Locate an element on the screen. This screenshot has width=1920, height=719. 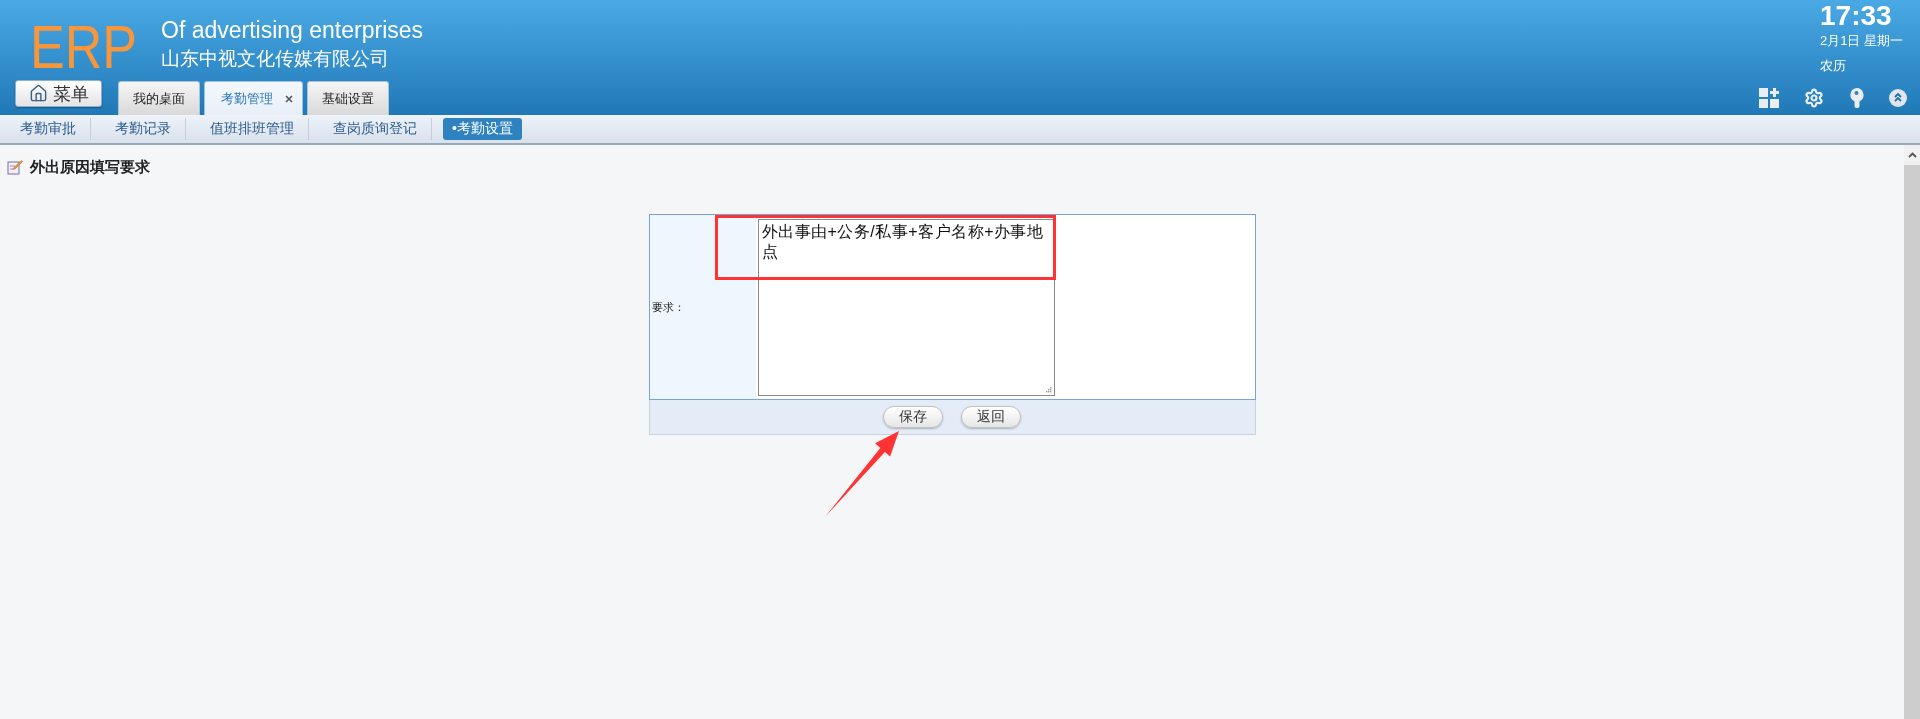
nav-tab: 查岗质询登记 is located at coordinates (370, 129).